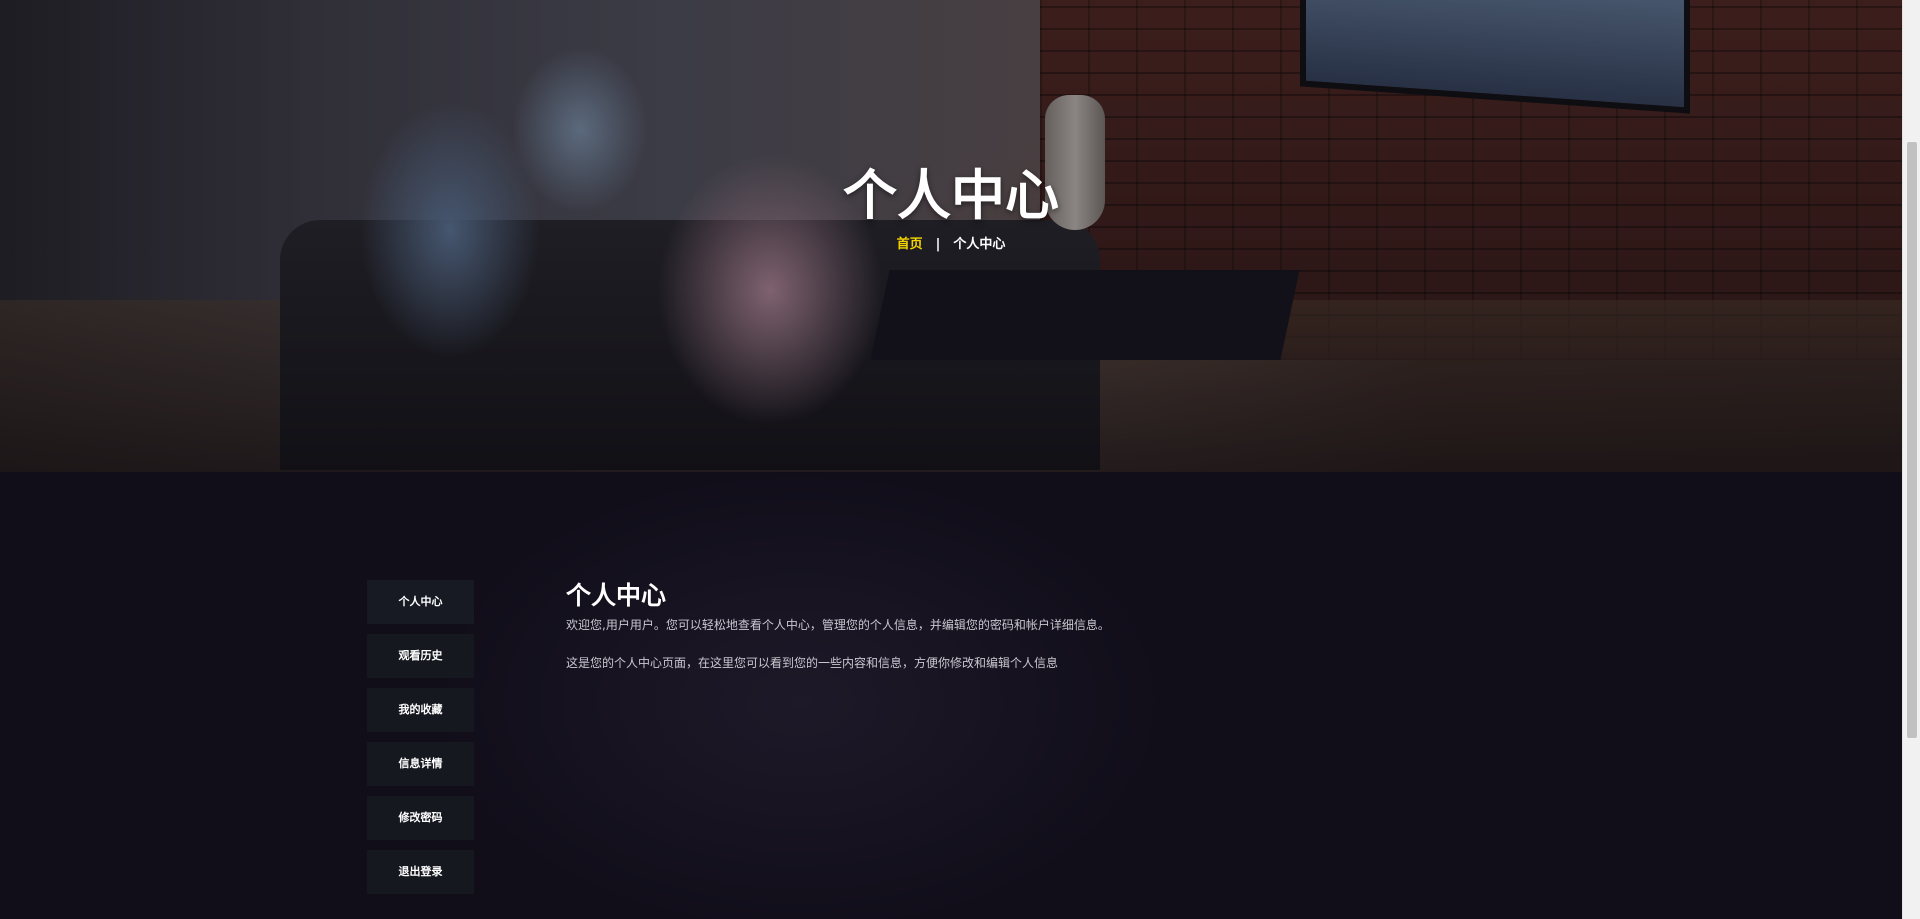 The width and height of the screenshot is (1920, 919). Describe the element at coordinates (1912, 440) in the screenshot. I see `scrollbar-thumb` at that location.